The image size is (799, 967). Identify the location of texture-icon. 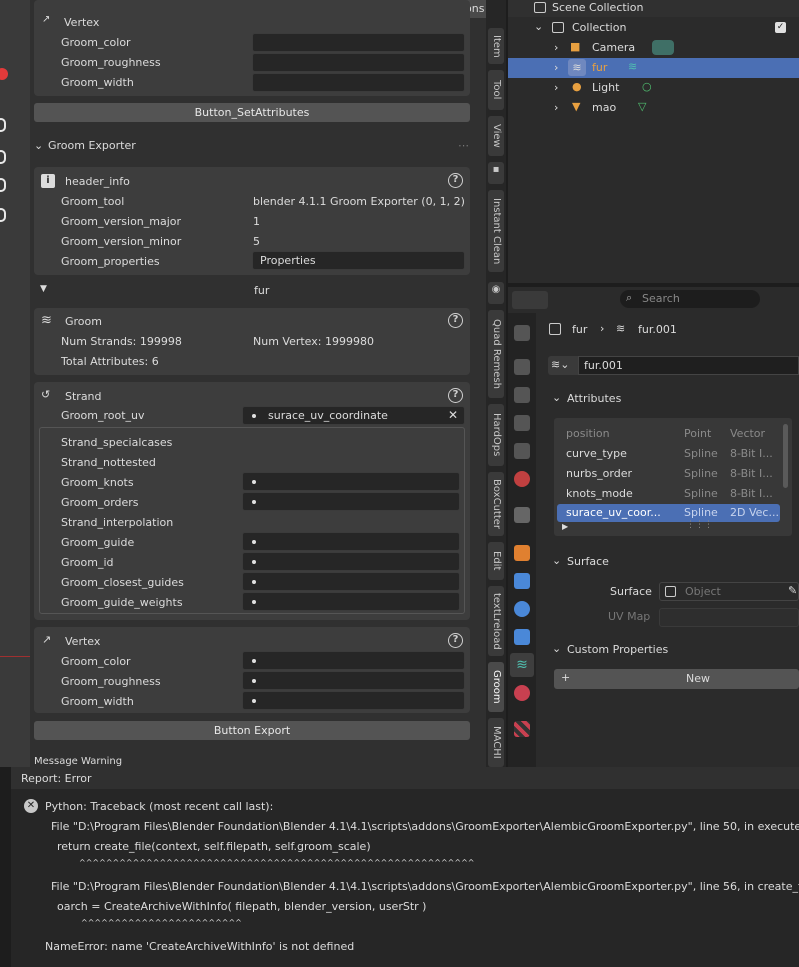
(522, 729).